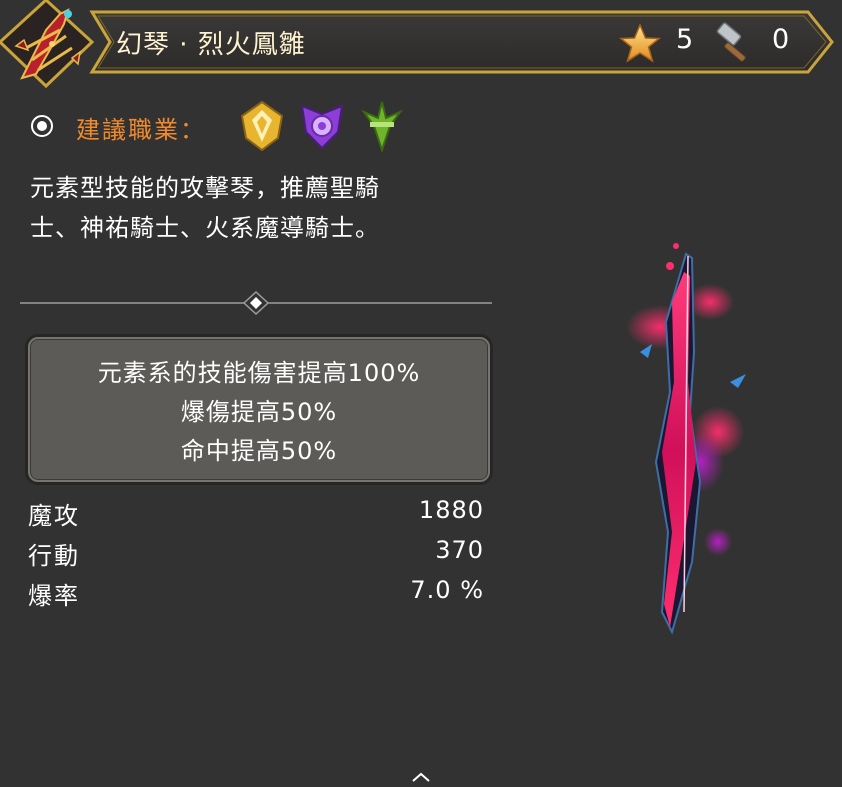  What do you see at coordinates (50, 48) in the screenshot?
I see `fire-harp-emblem-icon` at bounding box center [50, 48].